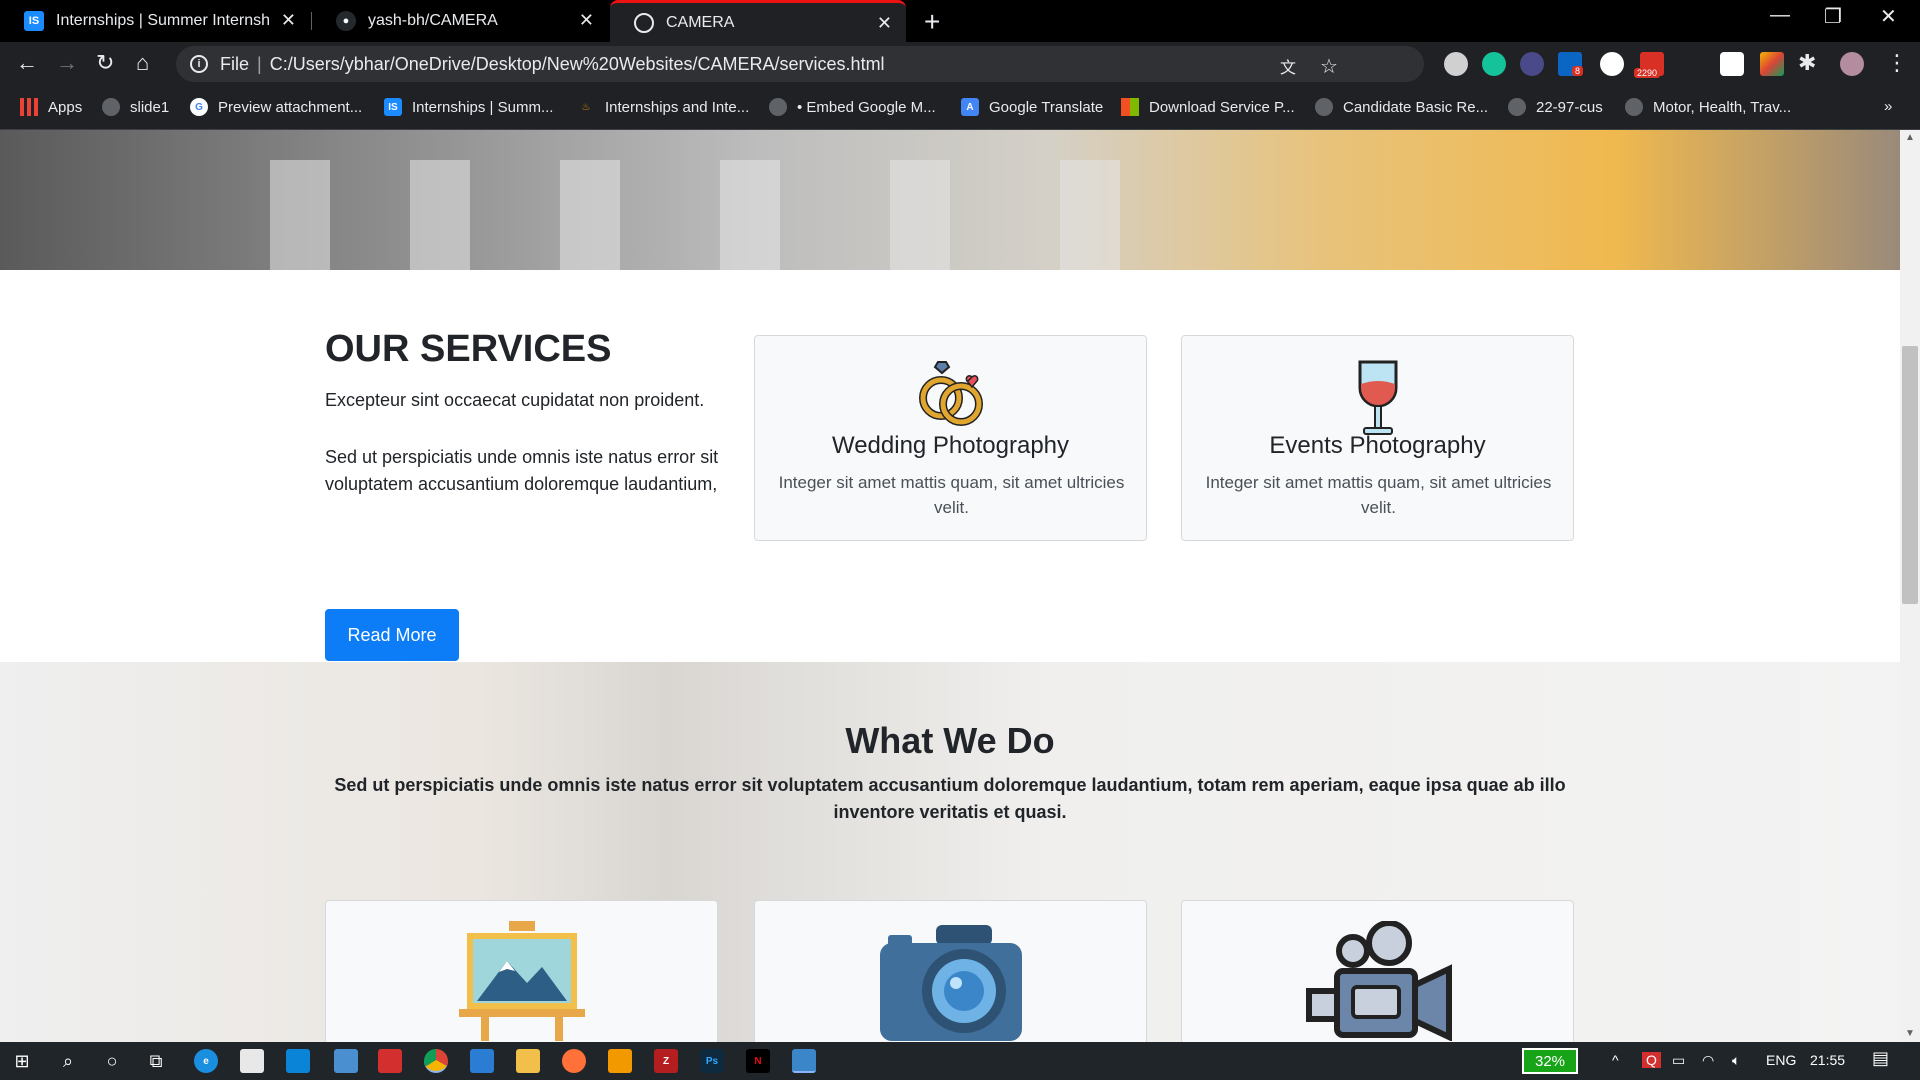 The image size is (1920, 1080). Describe the element at coordinates (1651, 1060) in the screenshot. I see `quick-heal-icon: Q` at that location.